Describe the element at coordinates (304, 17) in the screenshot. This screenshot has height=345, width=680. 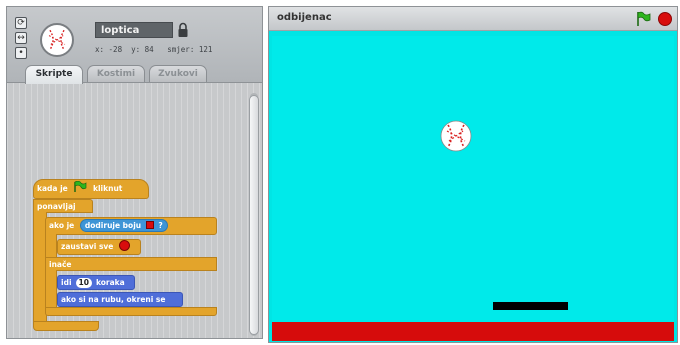
I see `project-title: odbijenac` at that location.